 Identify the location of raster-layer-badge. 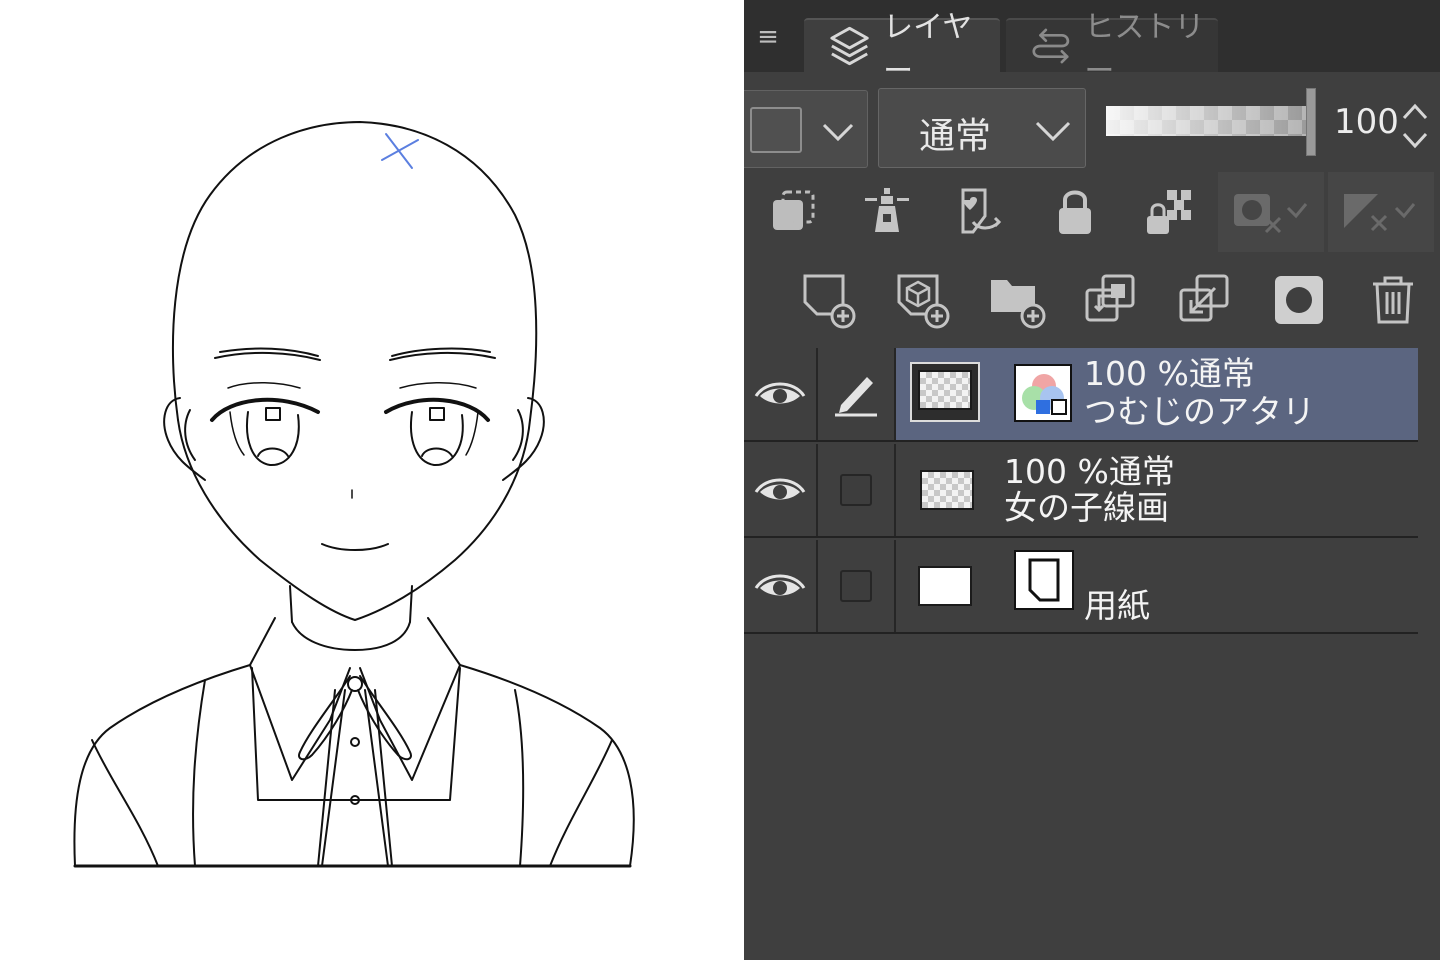
(1043, 393).